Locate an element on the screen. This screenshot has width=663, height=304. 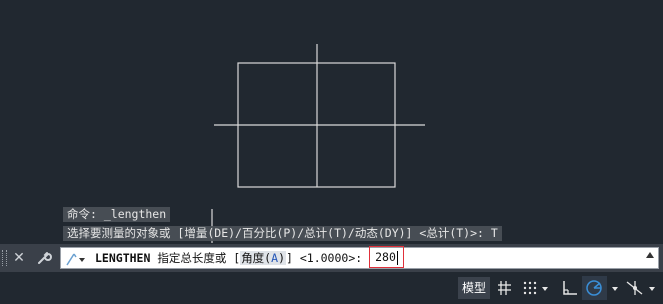
option-bracket: ] is located at coordinates (289, 258).